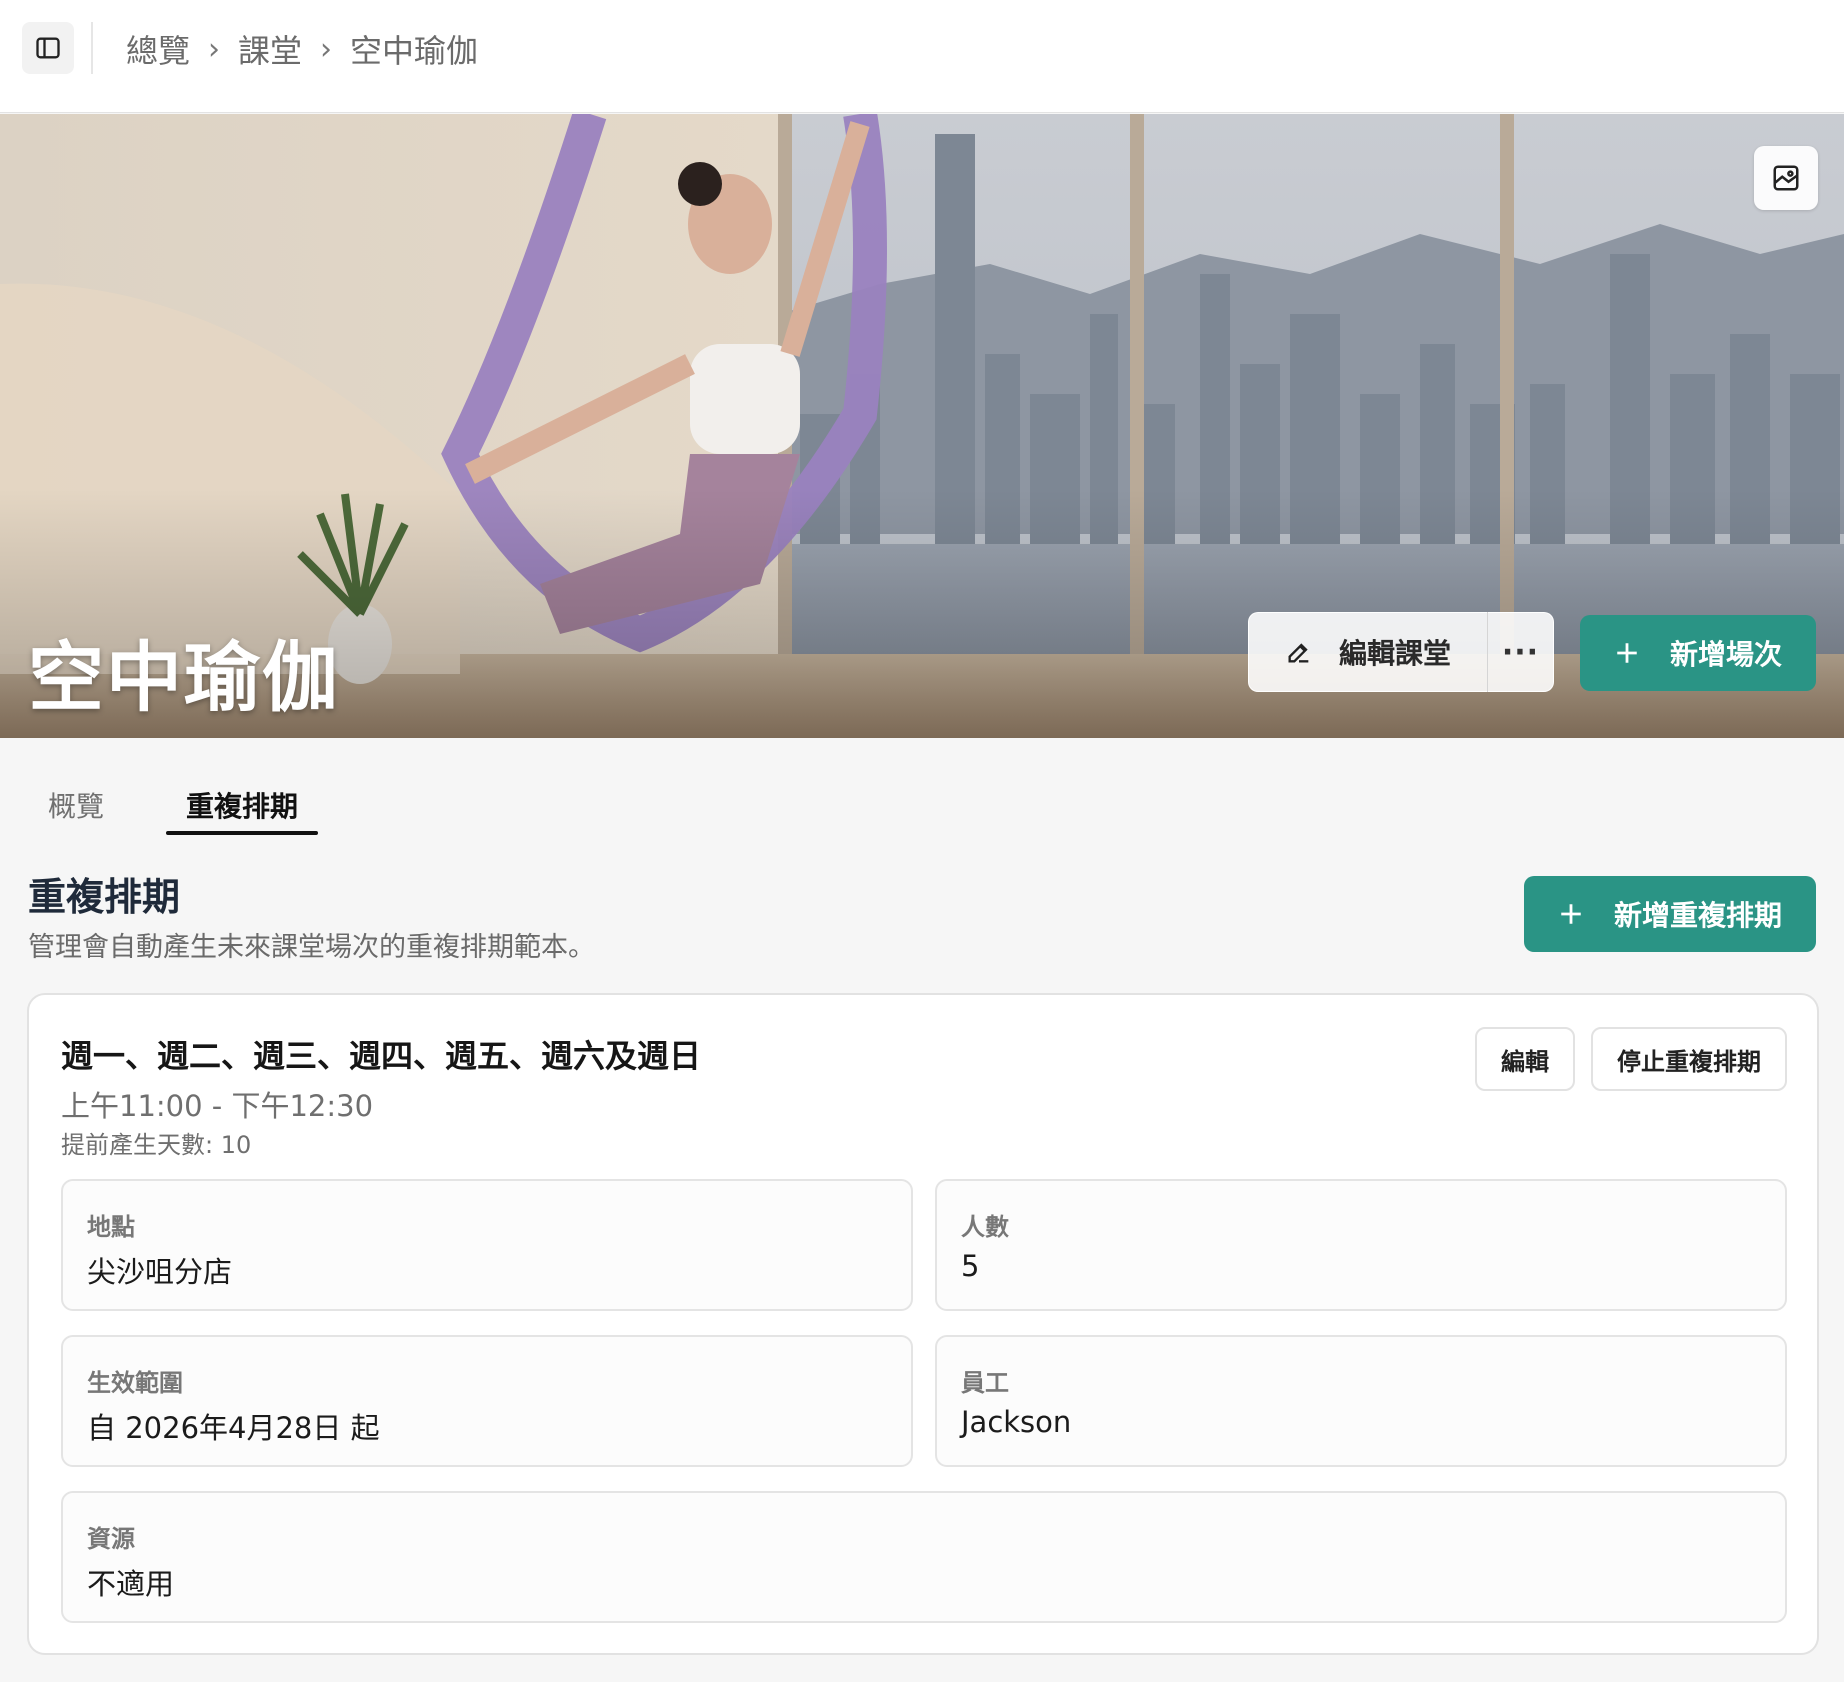 The image size is (1844, 1682). What do you see at coordinates (242, 805) in the screenshot?
I see `tab-recurring-schedule: 重複排期` at bounding box center [242, 805].